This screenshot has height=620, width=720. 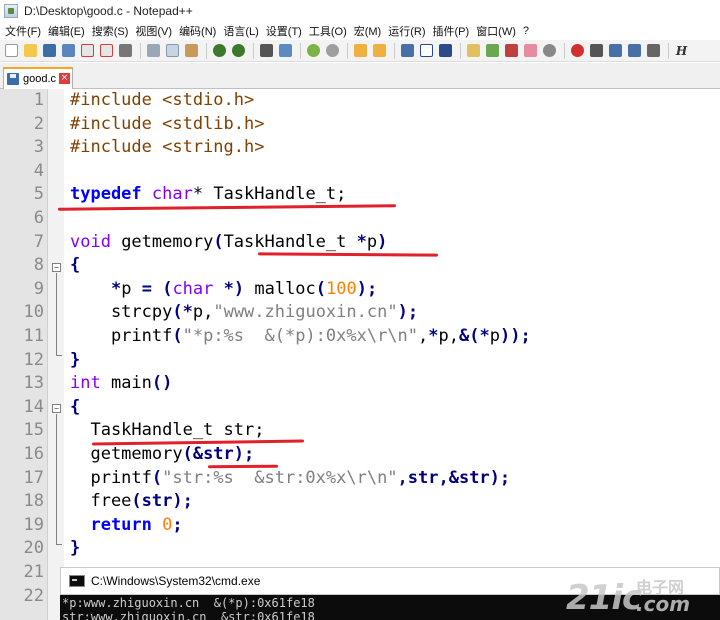 What do you see at coordinates (497, 31) in the screenshot?
I see `menu-window: 窗口(W)` at bounding box center [497, 31].